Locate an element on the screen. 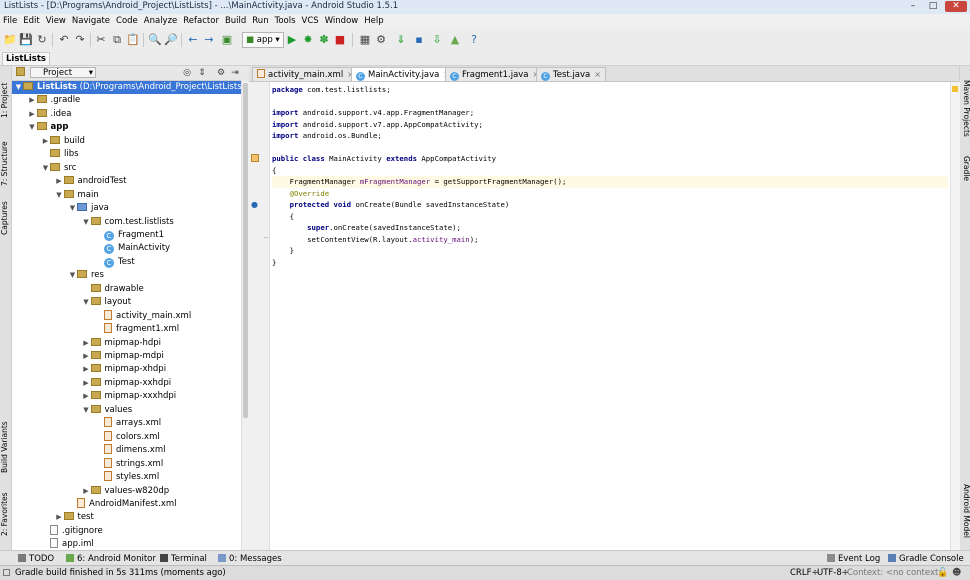 This screenshot has height=580, width=970. tree-item: ▶ mipmap-mdpi is located at coordinates (126, 356).